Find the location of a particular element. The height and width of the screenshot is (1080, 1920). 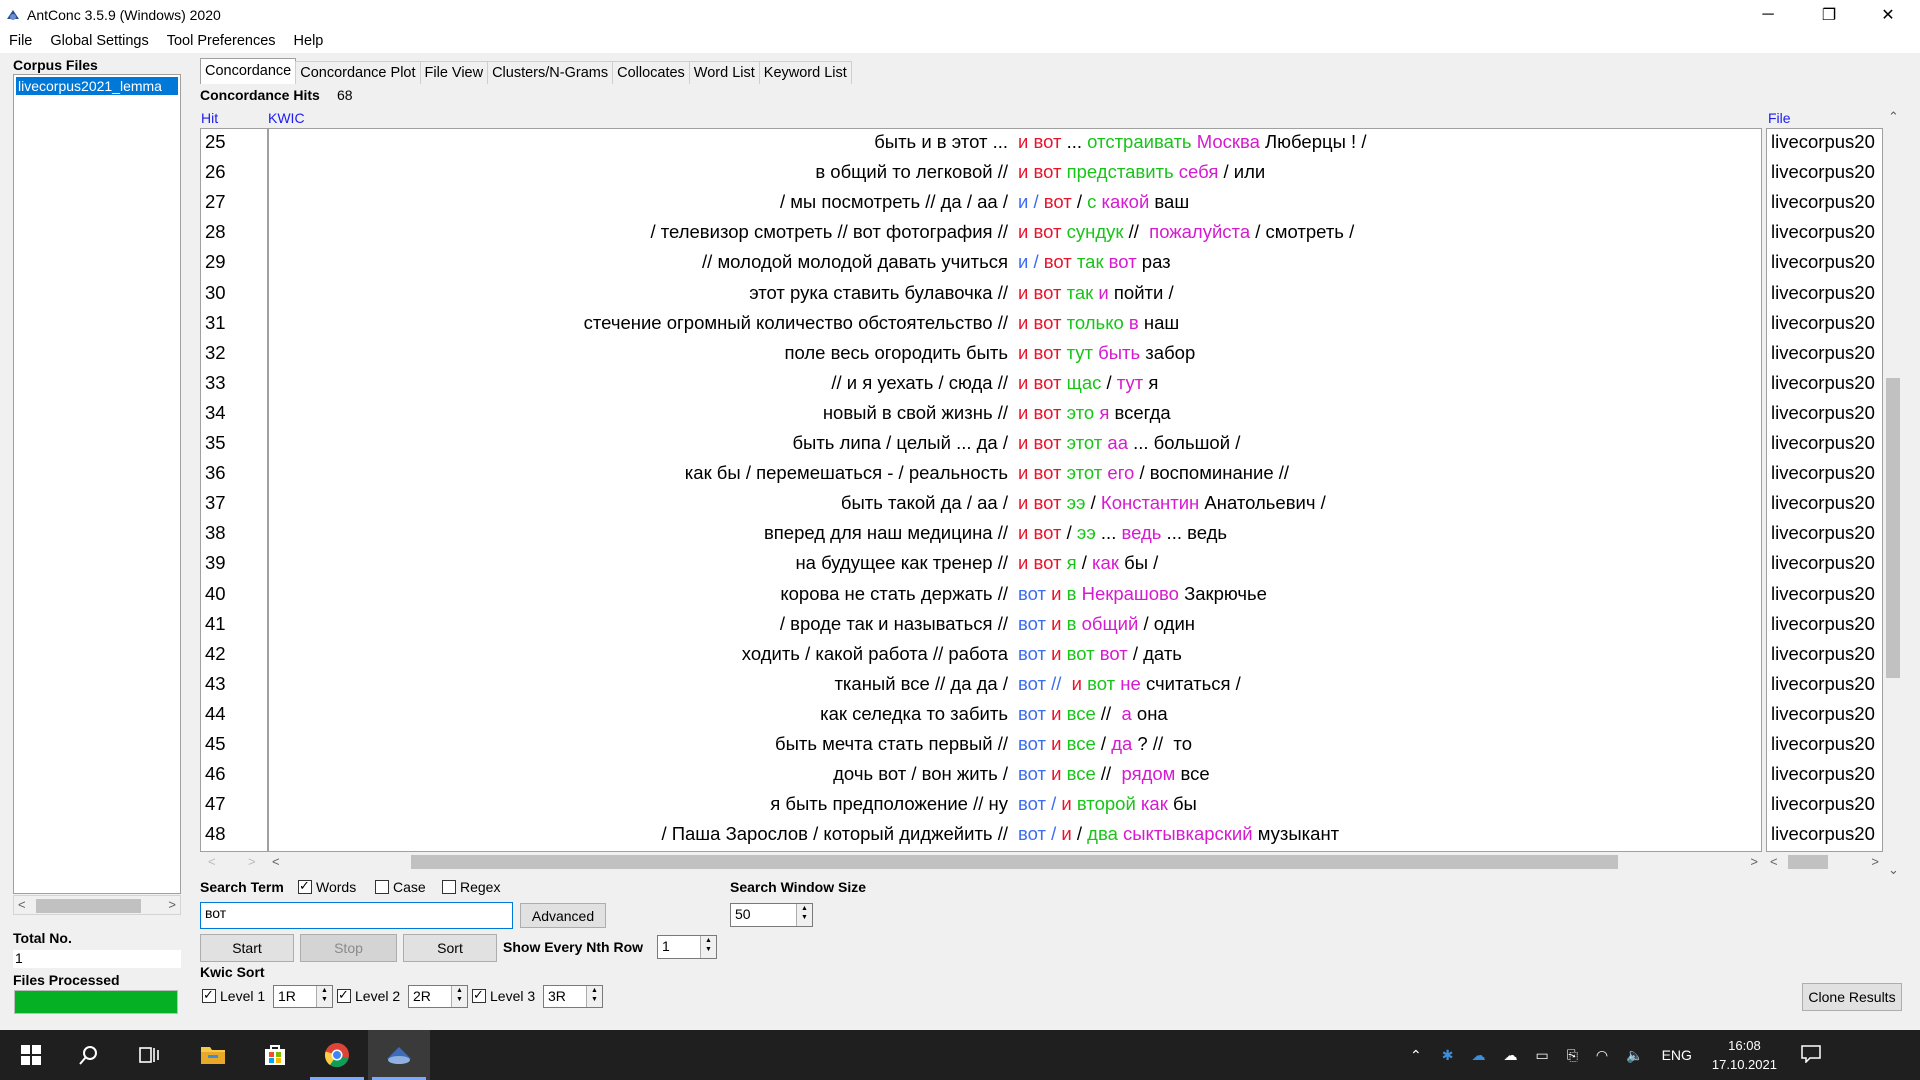

level1-checkbox is located at coordinates (209, 995).